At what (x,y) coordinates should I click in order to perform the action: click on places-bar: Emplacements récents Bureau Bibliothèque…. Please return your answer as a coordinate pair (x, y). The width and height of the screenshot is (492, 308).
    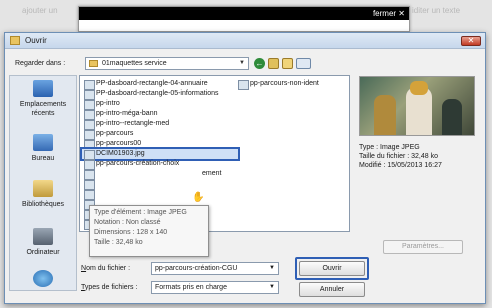
    Looking at the image, I should click on (43, 183).